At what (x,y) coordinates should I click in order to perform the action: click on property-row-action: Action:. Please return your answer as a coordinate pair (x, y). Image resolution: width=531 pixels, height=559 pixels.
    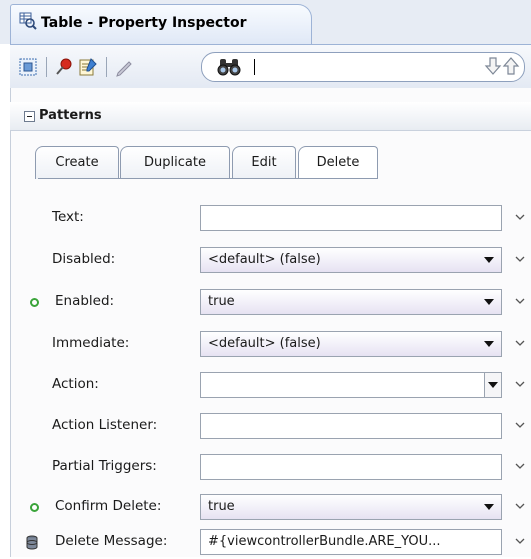
    Looking at the image, I should click on (270, 386).